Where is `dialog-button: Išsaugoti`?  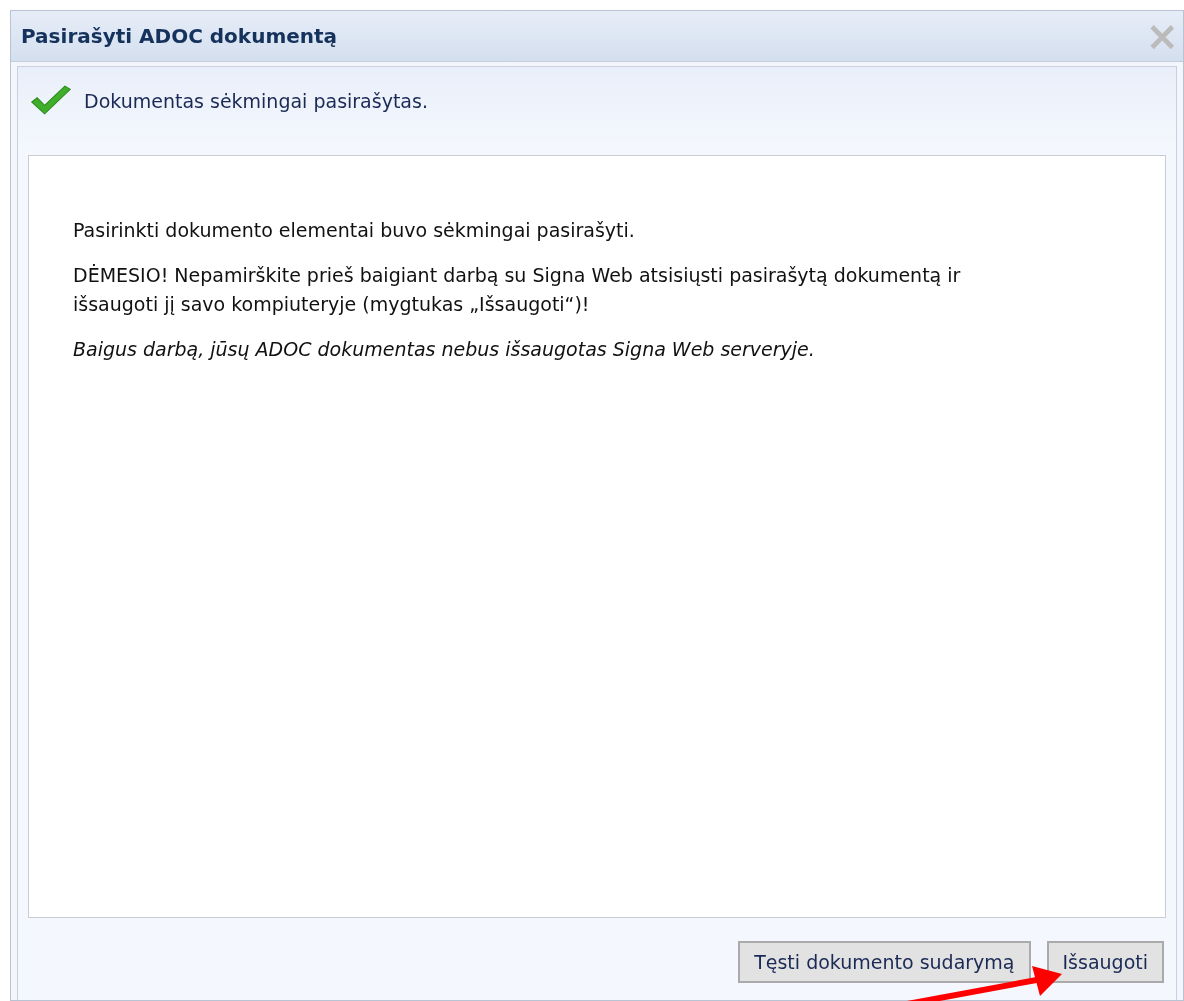
dialog-button: Išsaugoti is located at coordinates (1105, 962).